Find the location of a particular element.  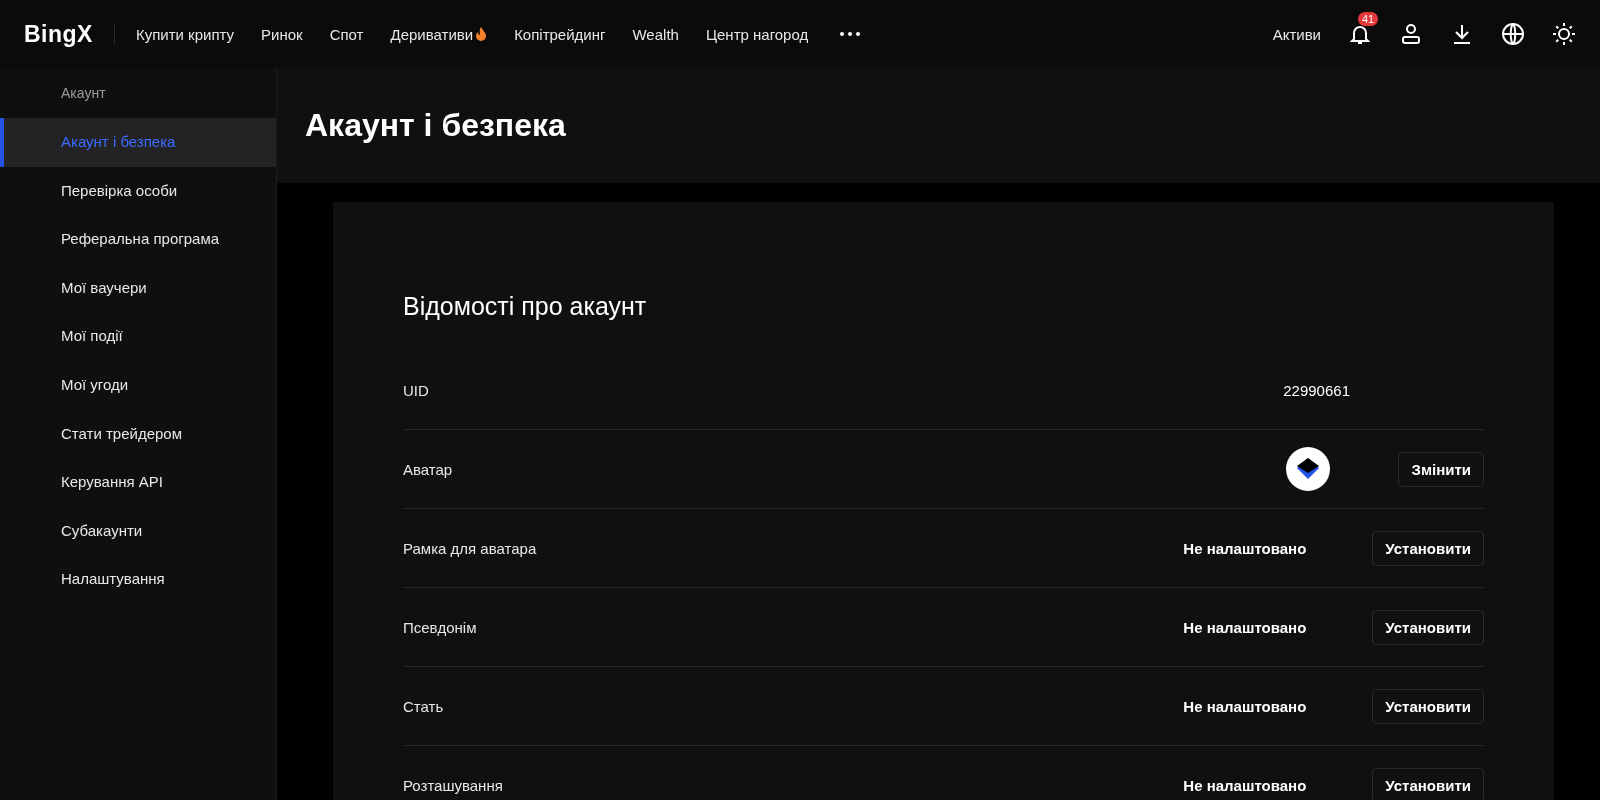

sidebar-item: Субакаунти is located at coordinates (138, 531).